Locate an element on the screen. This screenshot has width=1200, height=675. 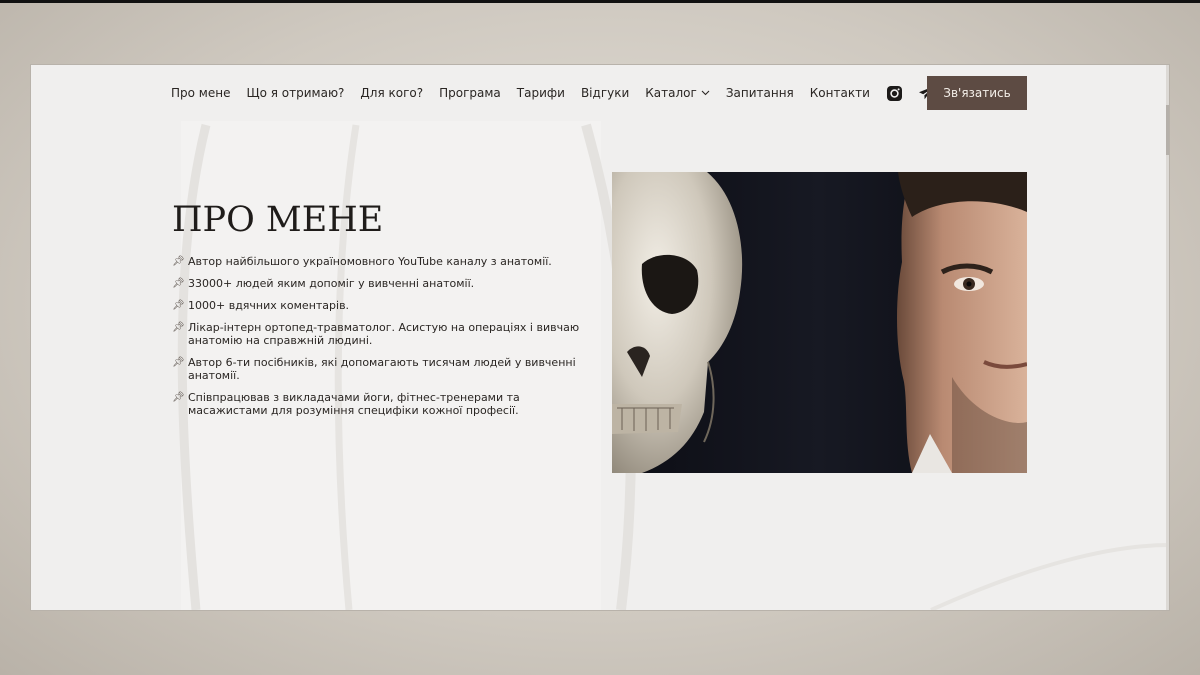
nav-for-whom: Для кого? is located at coordinates (391, 93).